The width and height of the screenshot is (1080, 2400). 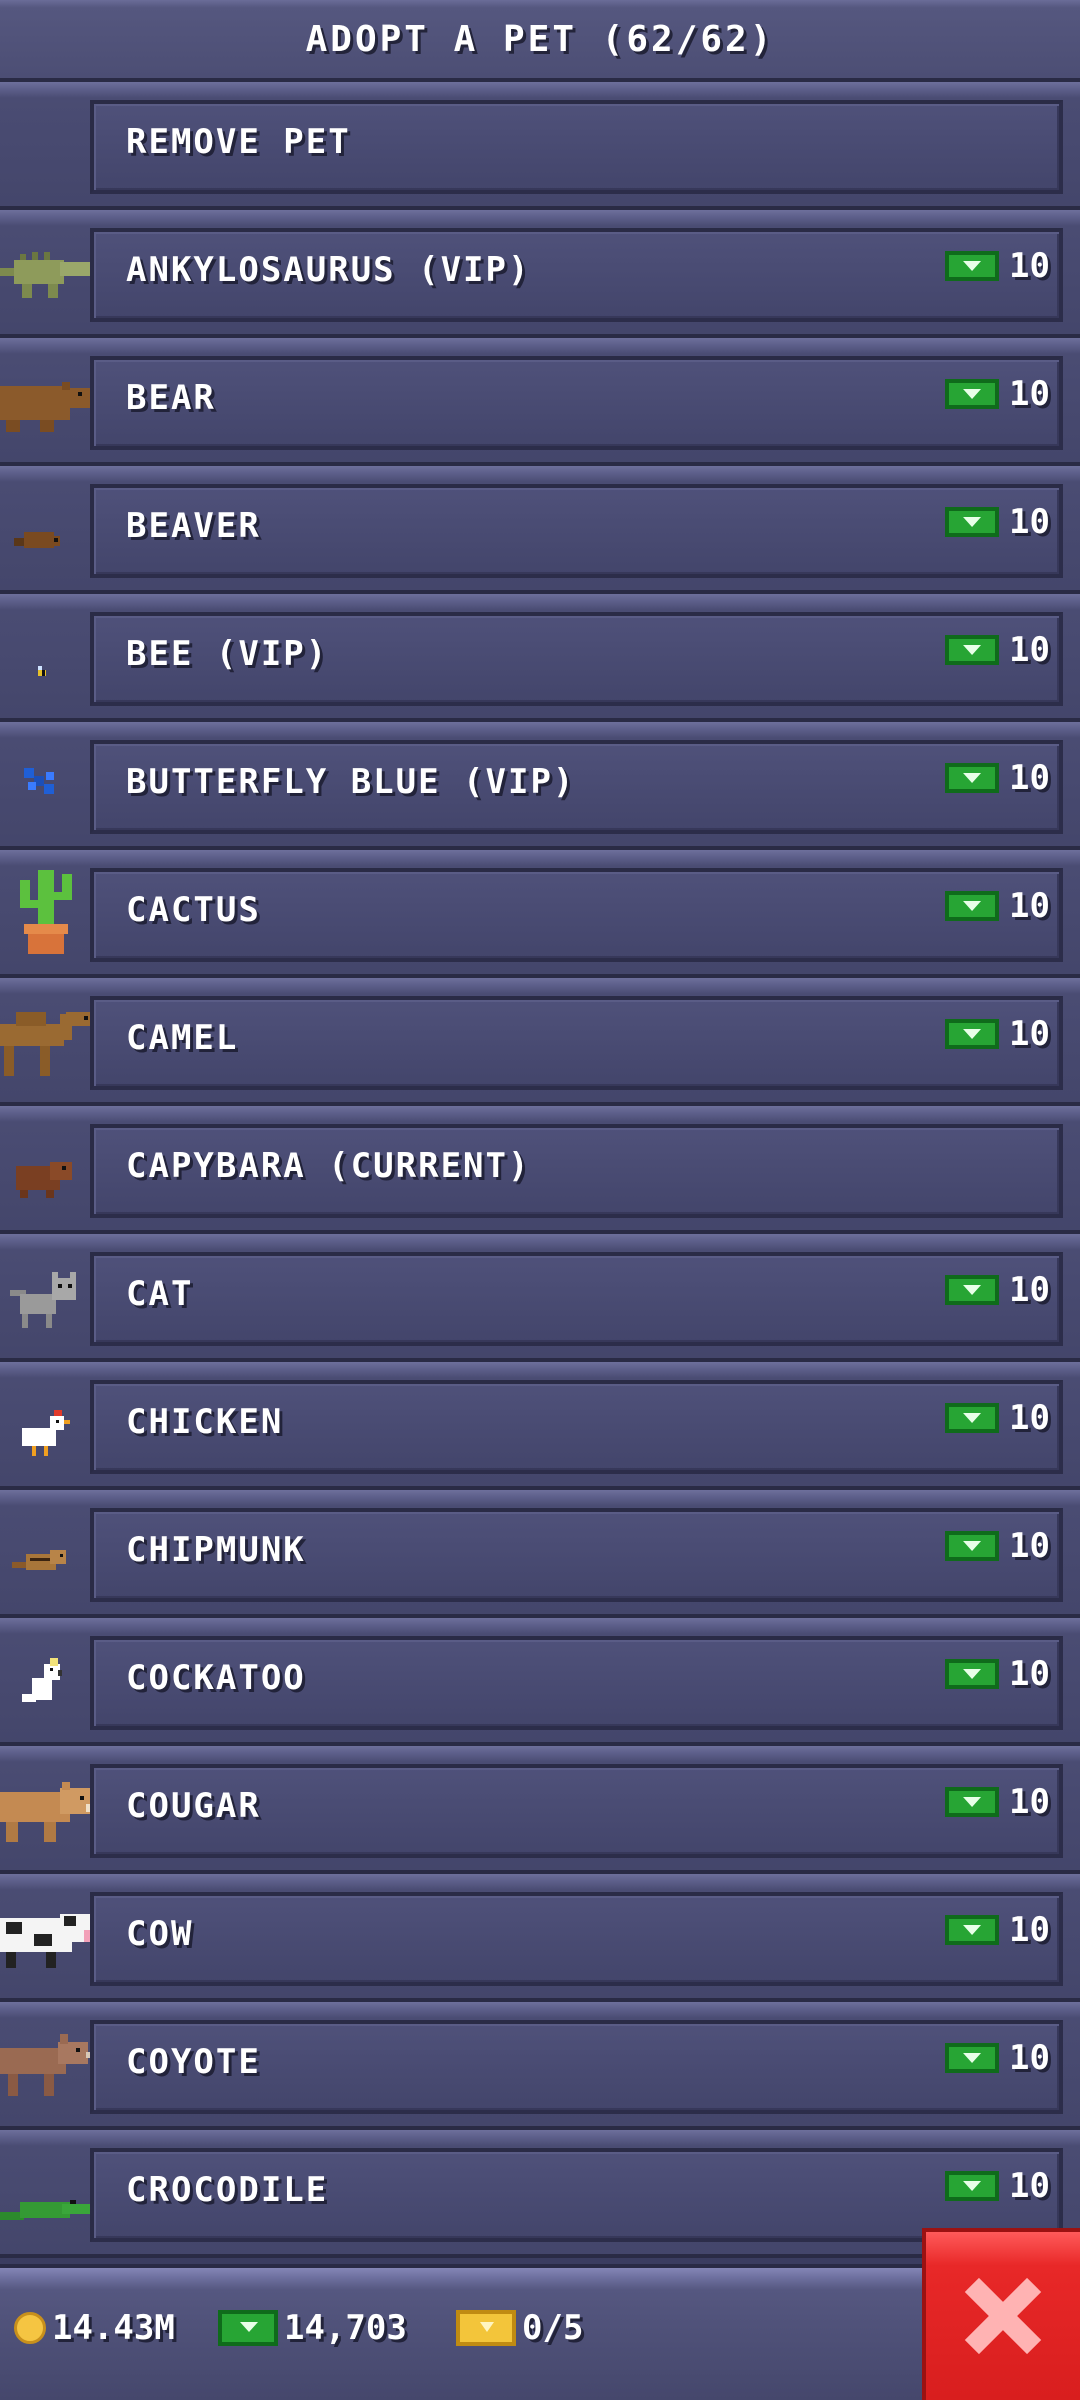 What do you see at coordinates (182, 1038) in the screenshot?
I see `pet-name: CAMEL` at bounding box center [182, 1038].